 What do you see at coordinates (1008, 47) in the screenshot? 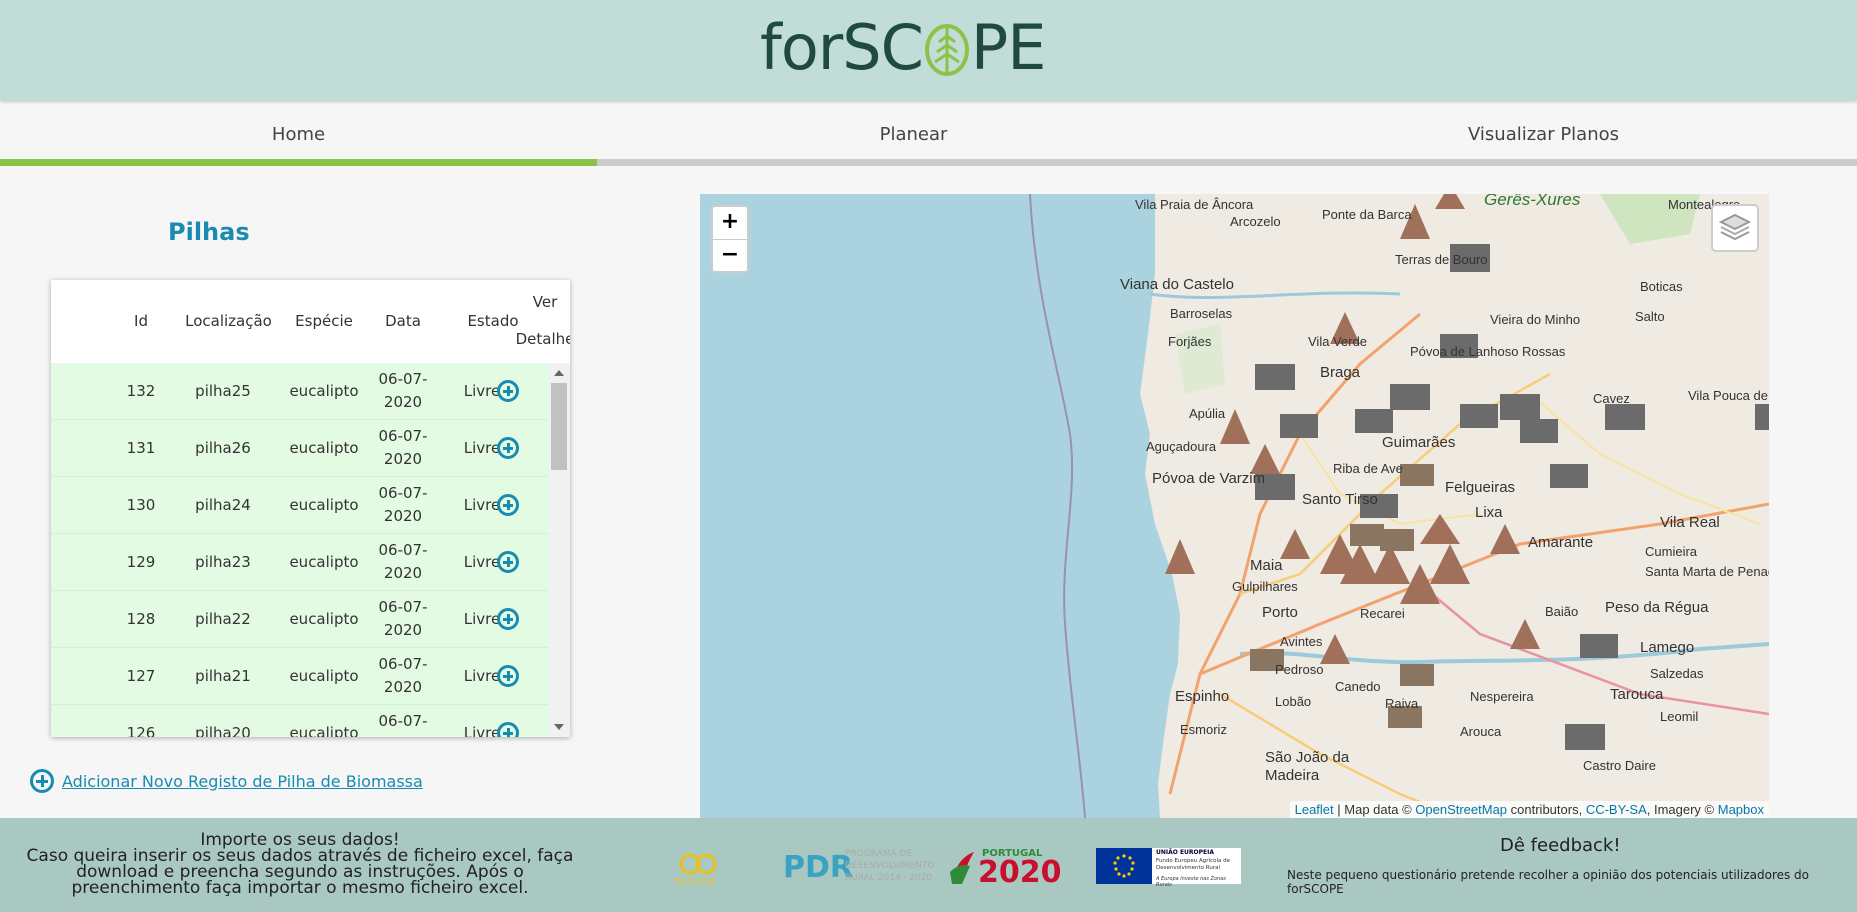
I see `logo-text: PE` at bounding box center [1008, 47].